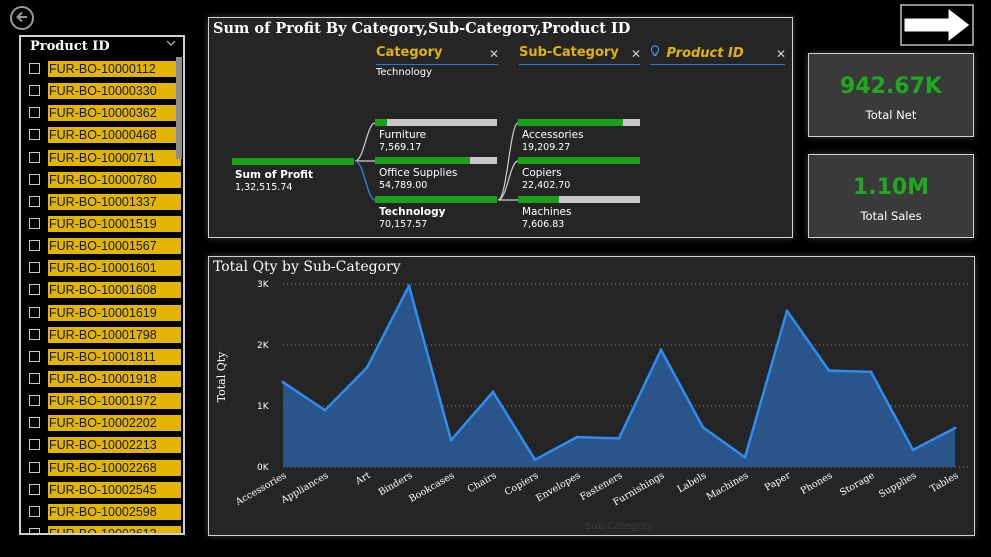 This screenshot has height=557, width=991. I want to click on slicer-item-label: FUR-BO-10000330, so click(114, 91).